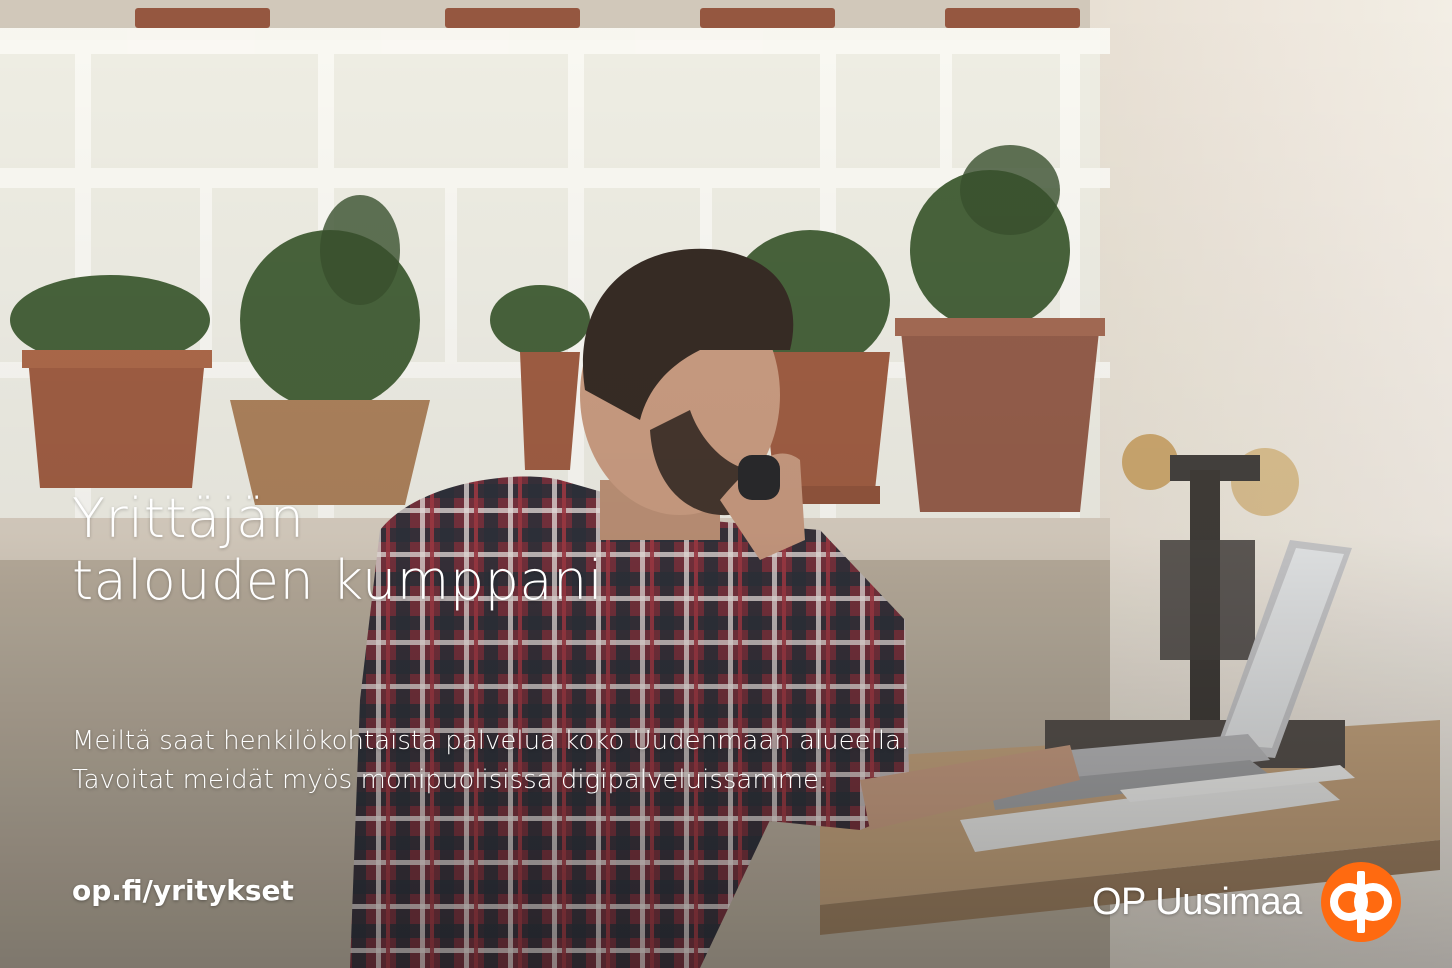 The image size is (1452, 968). I want to click on headline: Yrittäjän talouden kumppani, so click(337, 550).